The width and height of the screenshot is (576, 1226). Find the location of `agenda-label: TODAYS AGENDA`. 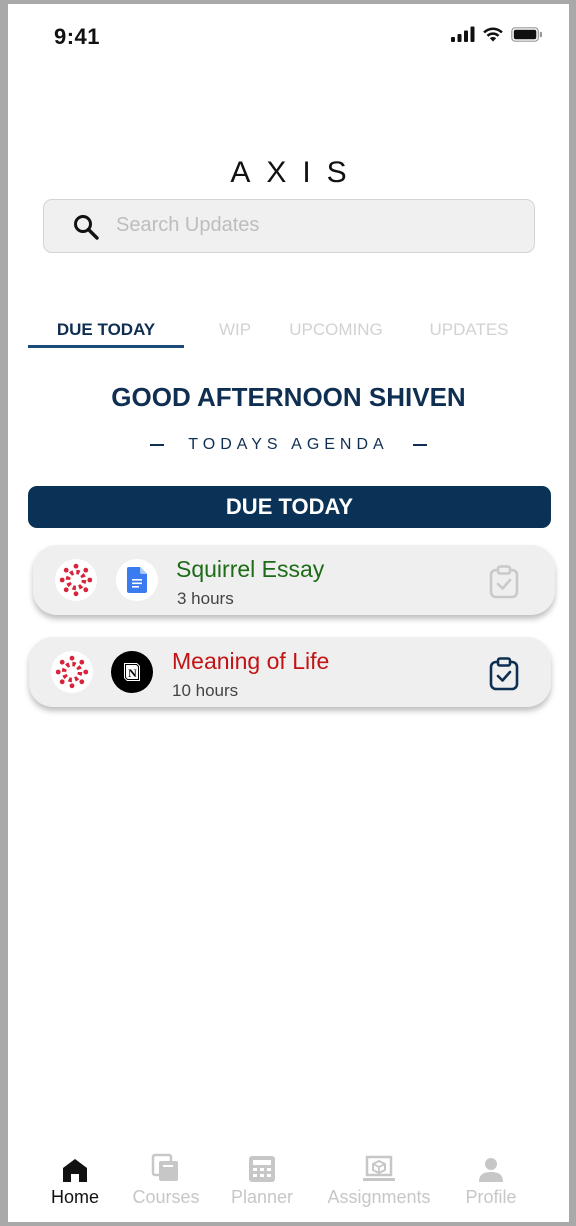

agenda-label: TODAYS AGENDA is located at coordinates (288, 444).